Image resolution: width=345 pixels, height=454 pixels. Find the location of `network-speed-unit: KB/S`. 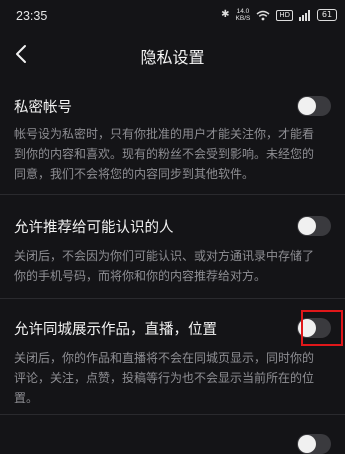

network-speed-unit: KB/S is located at coordinates (243, 18).